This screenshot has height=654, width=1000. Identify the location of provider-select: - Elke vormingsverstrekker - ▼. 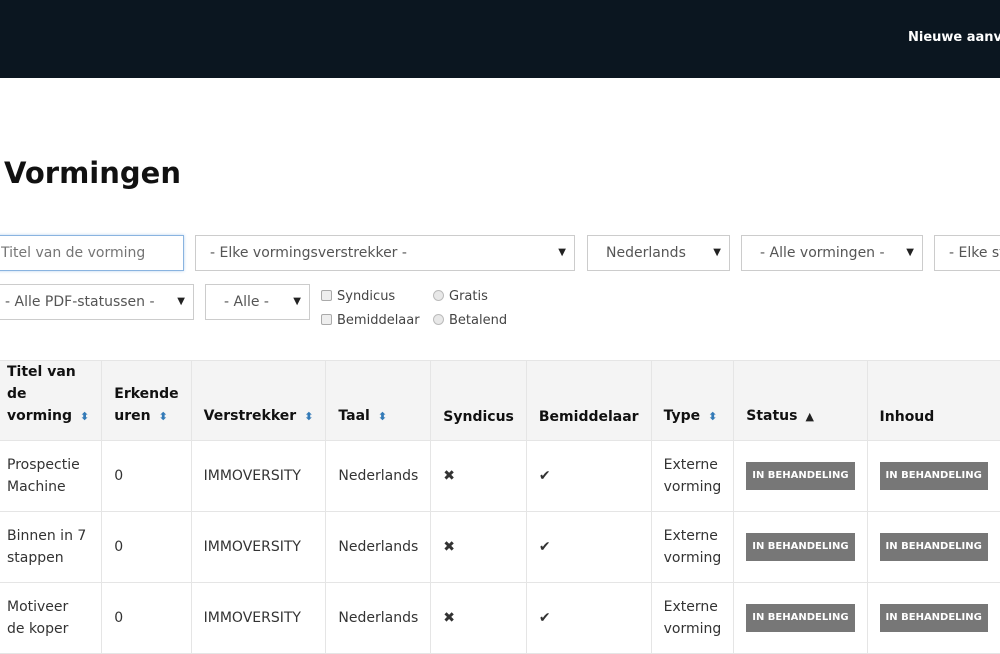
(385, 253).